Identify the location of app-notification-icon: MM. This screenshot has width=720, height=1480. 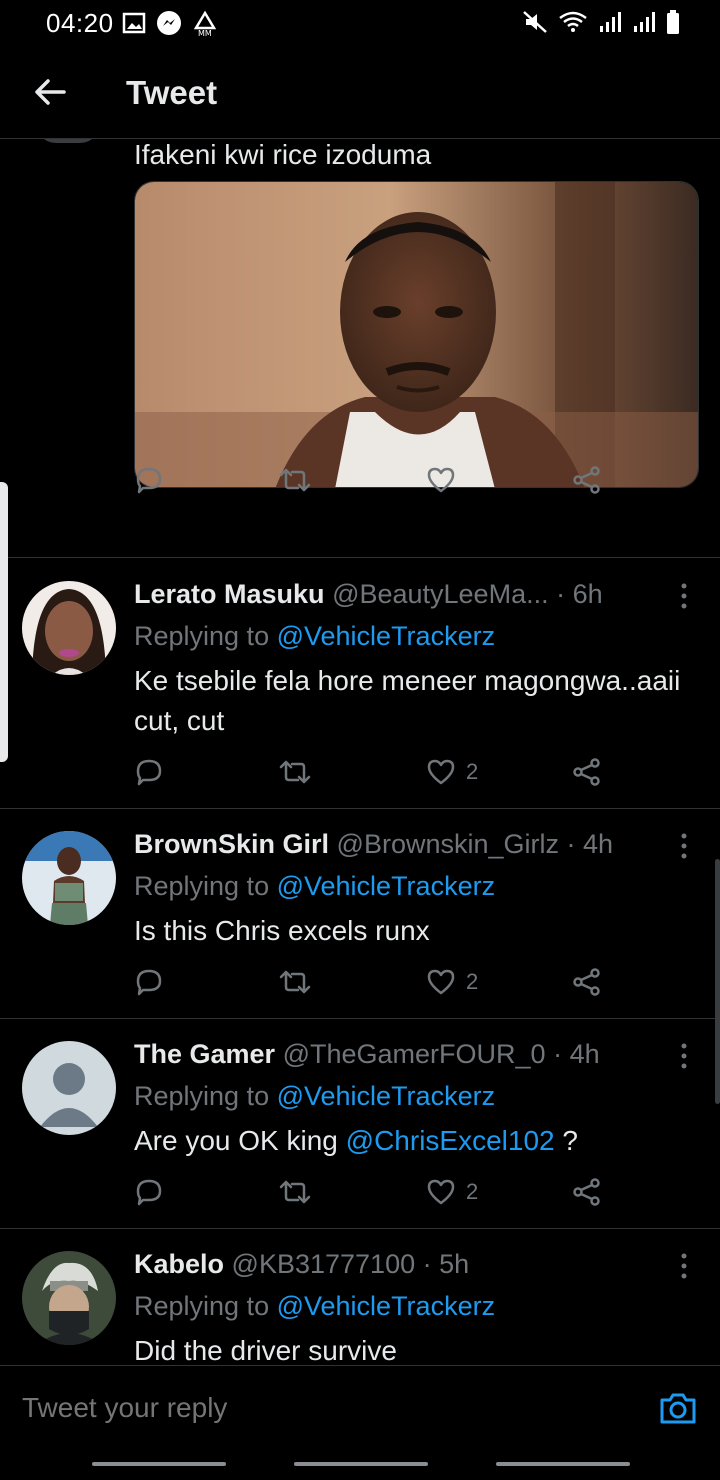
(205, 23).